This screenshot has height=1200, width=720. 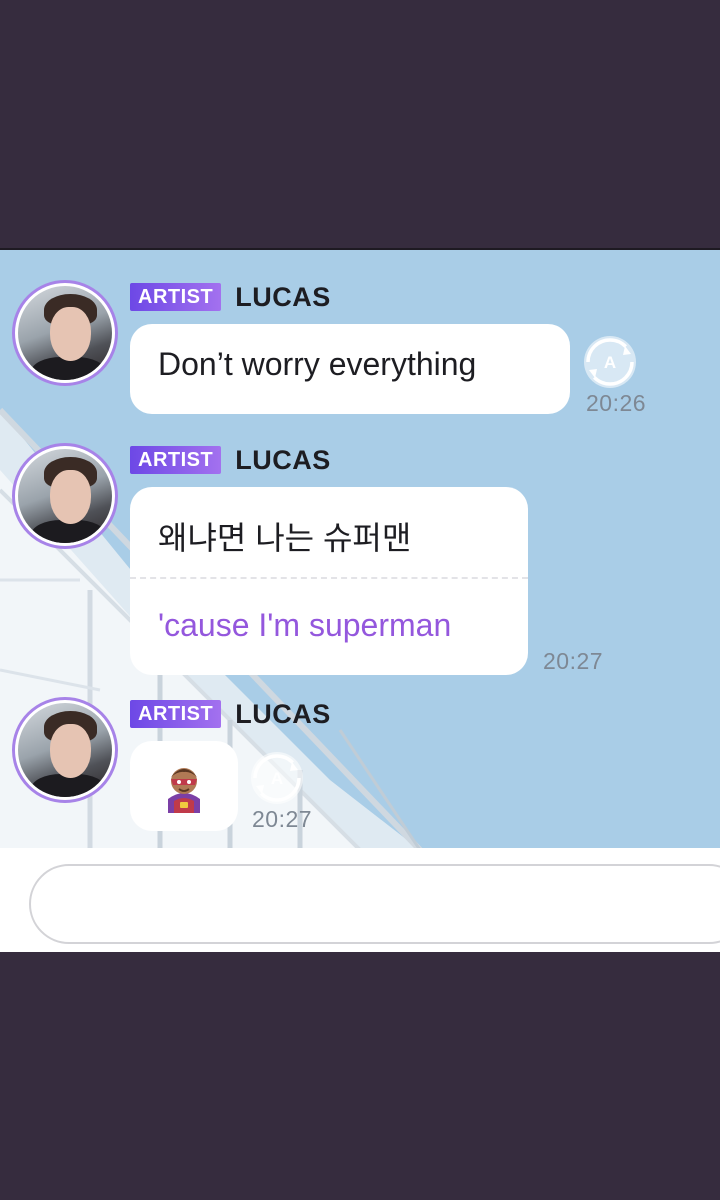 I want to click on message-bubble: Don’t worry everything, so click(x=350, y=369).